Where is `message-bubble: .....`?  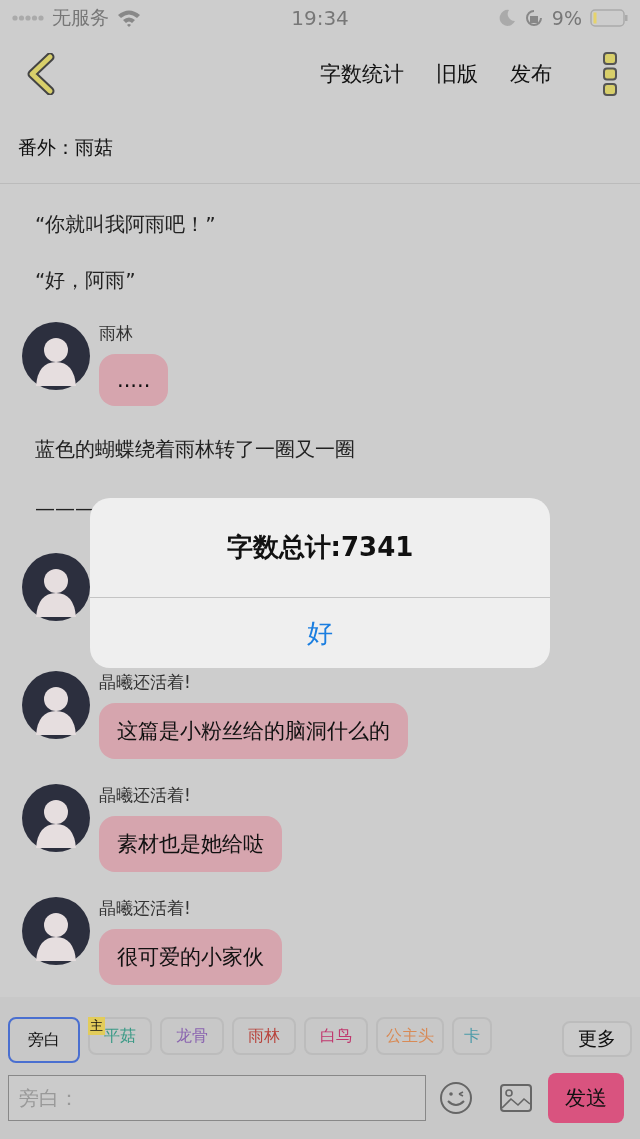 message-bubble: ..... is located at coordinates (134, 380).